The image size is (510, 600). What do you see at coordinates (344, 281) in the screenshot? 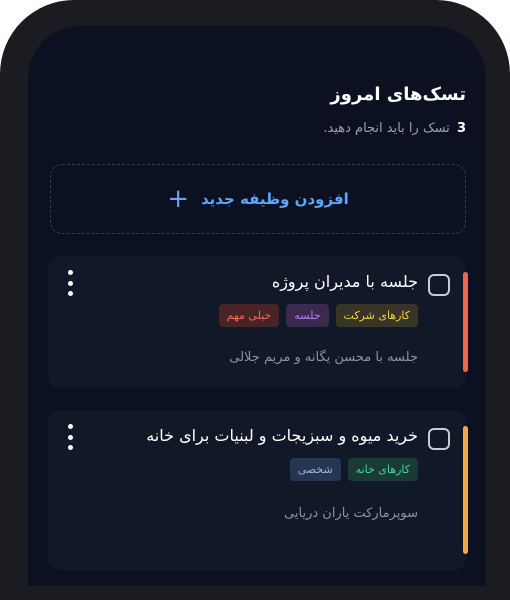
I see `task-title: جلسه با مدیران پروژه` at bounding box center [344, 281].